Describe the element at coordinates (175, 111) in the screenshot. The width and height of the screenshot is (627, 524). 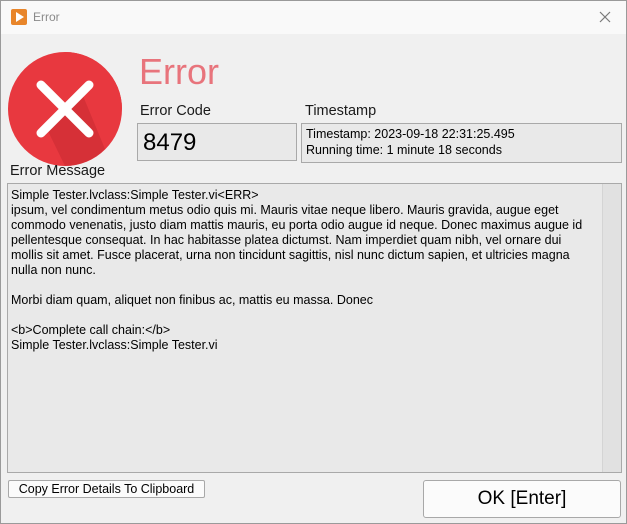
I see `error-code-label: Error Code` at that location.